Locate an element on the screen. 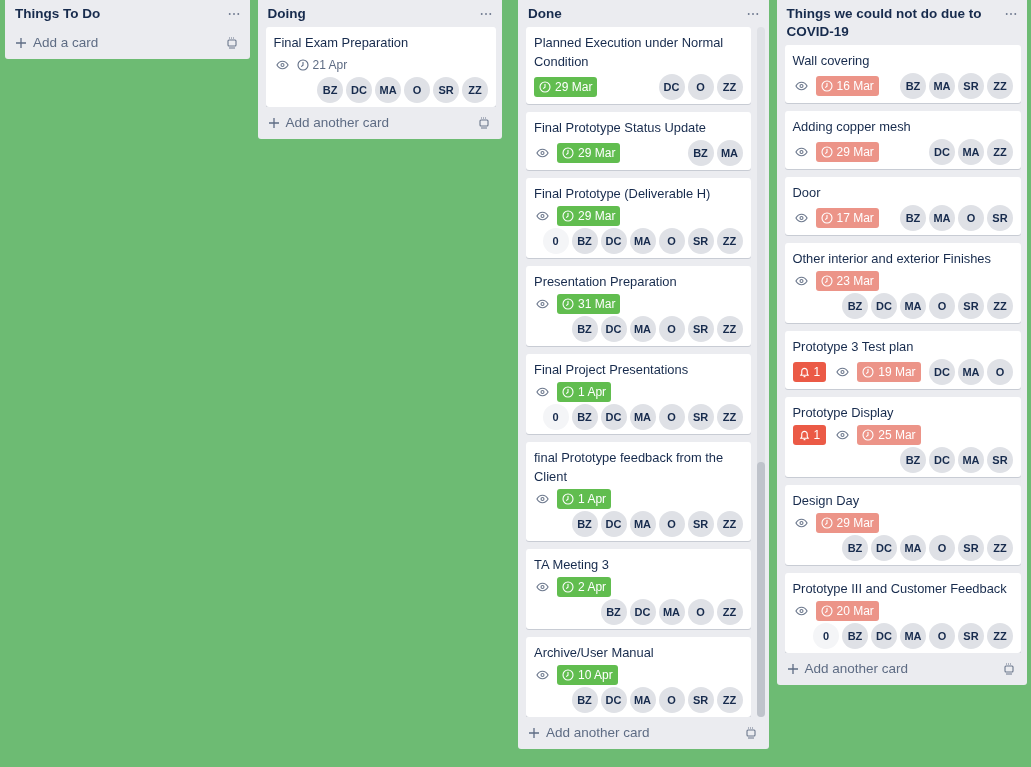  card: Wall covering 16 Mar BZ MA SR ZZ is located at coordinates (902, 74).